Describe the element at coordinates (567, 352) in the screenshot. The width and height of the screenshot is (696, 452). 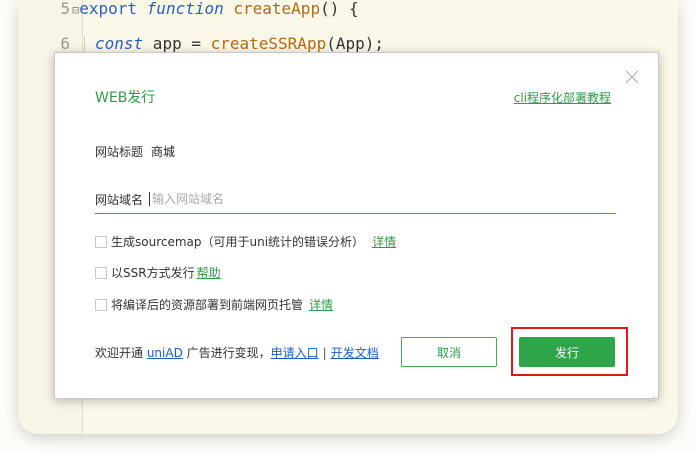
I see `publish-button: 发行` at that location.